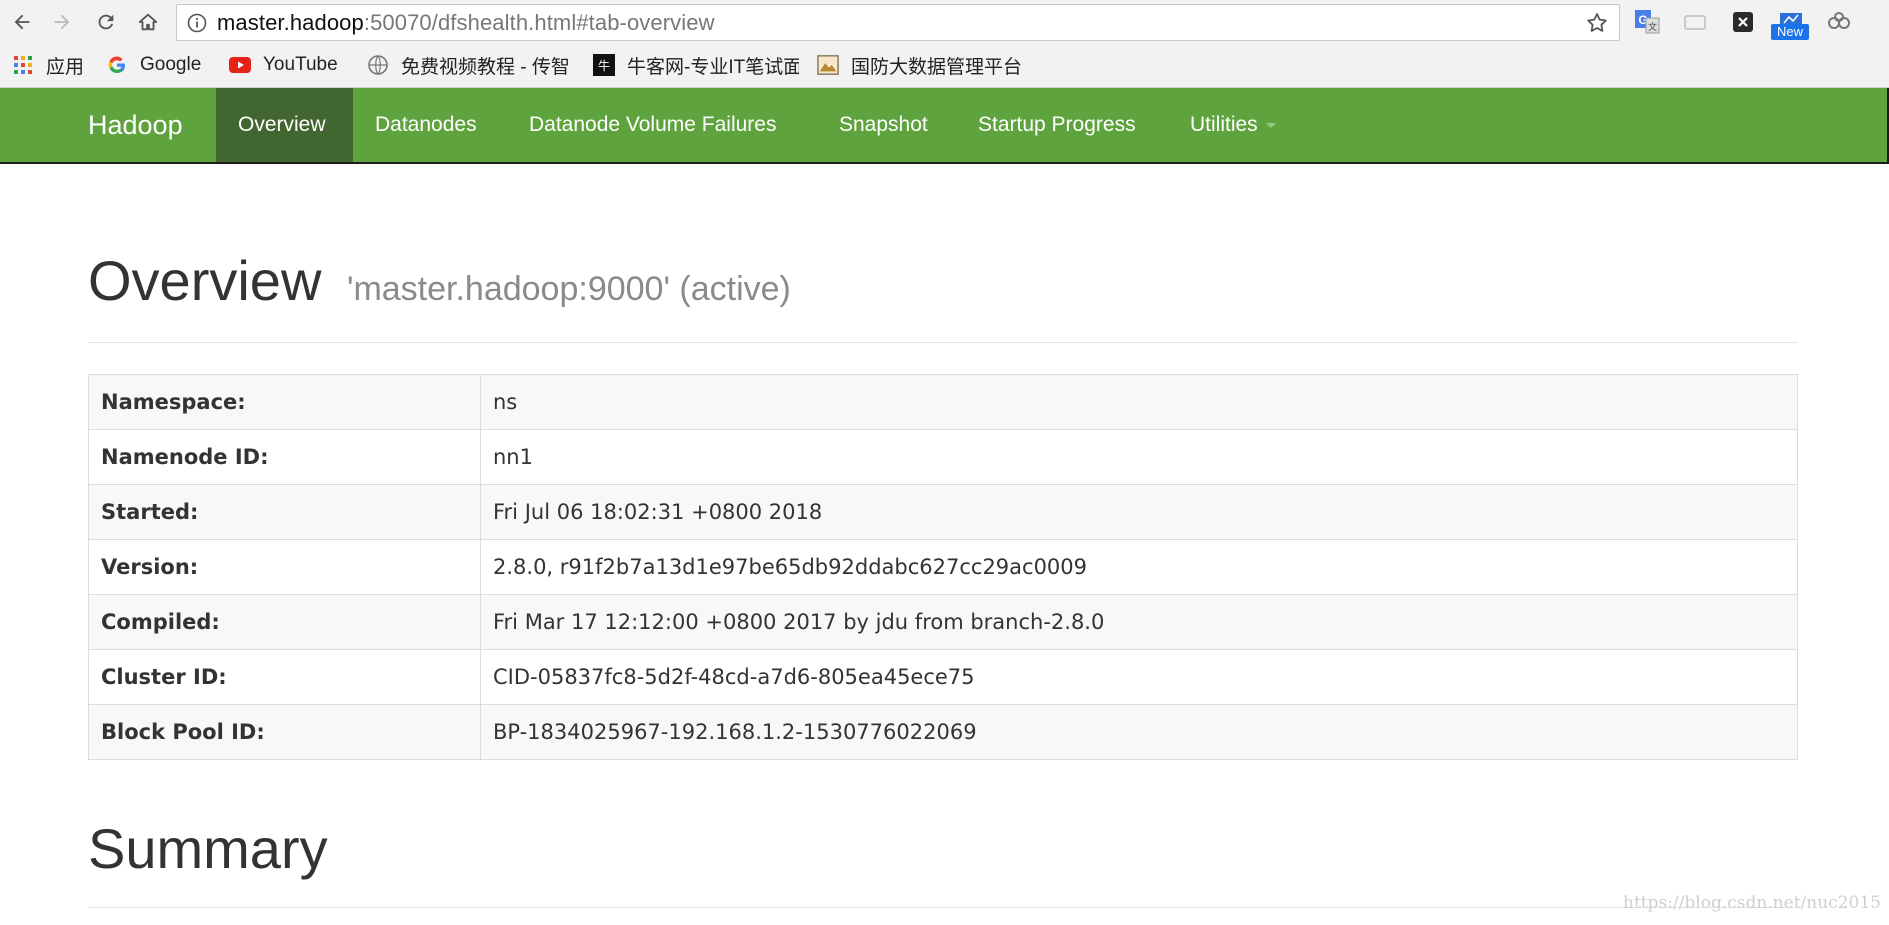 This screenshot has height=925, width=1889. I want to click on bookmark-label: 应用, so click(65, 67).